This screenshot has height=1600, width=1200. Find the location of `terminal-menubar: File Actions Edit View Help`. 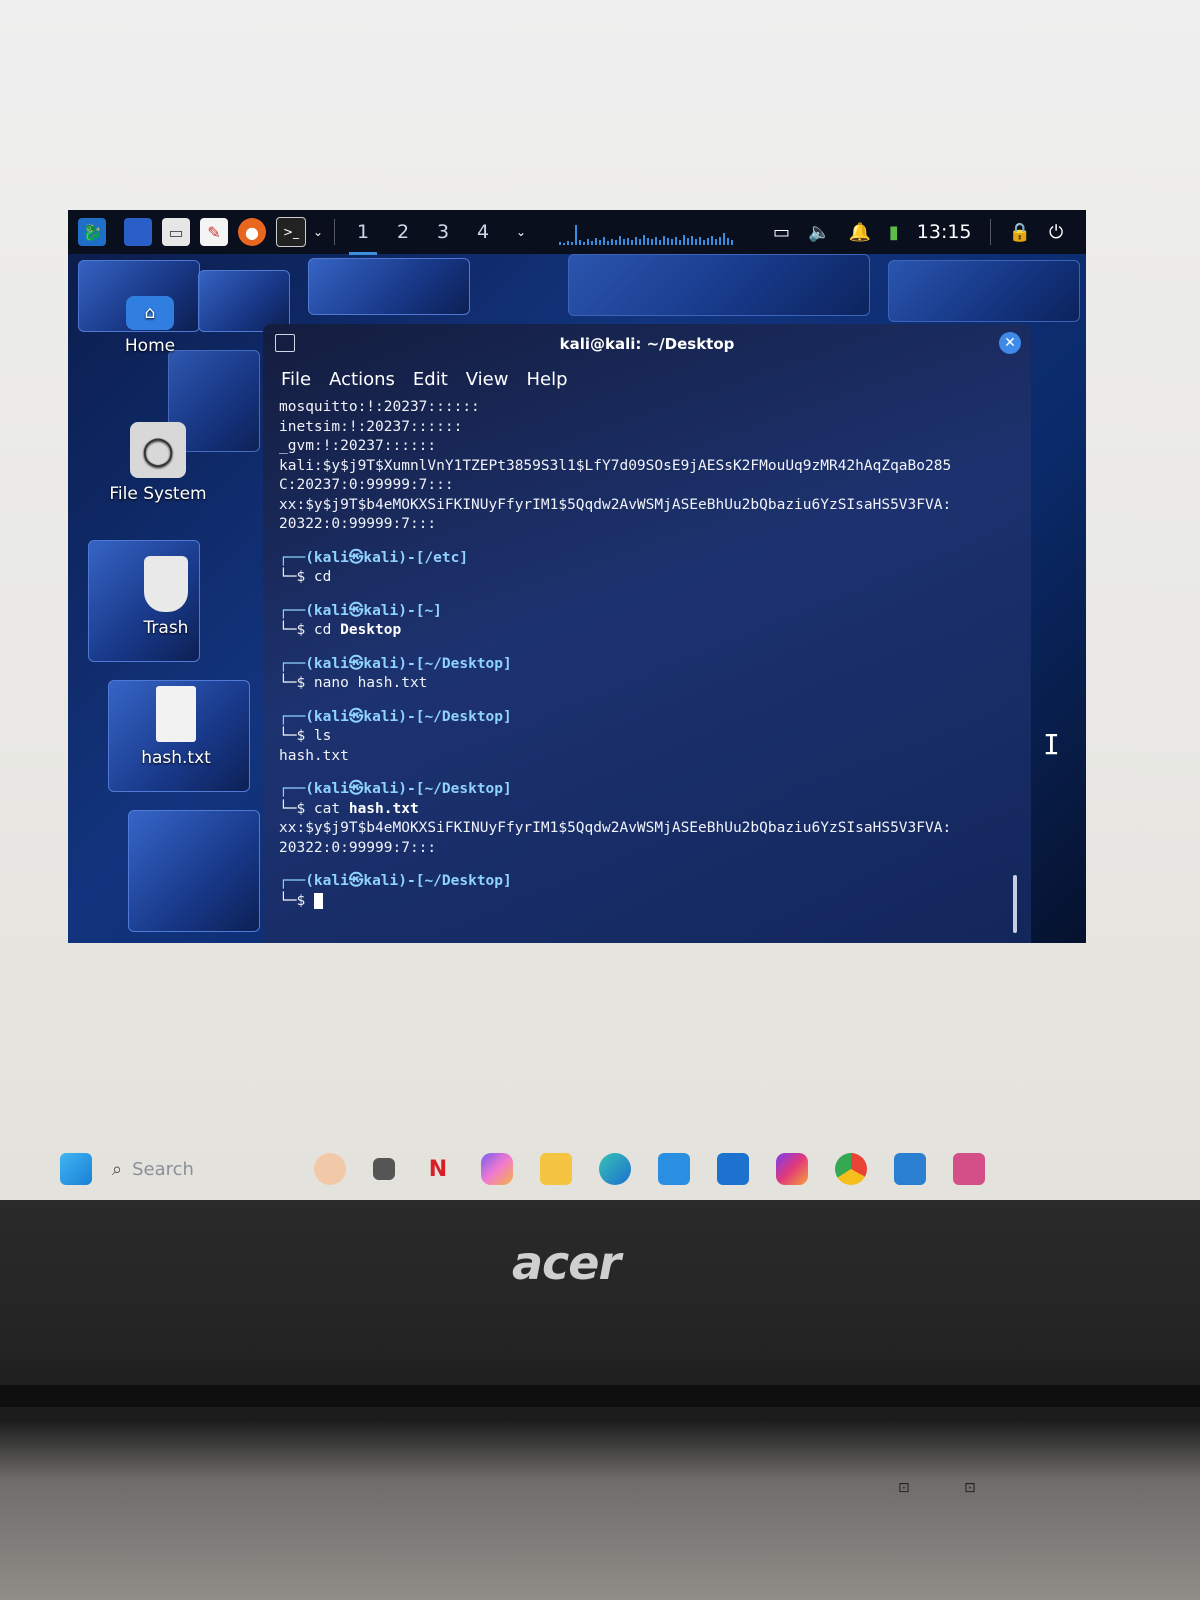

terminal-menubar: File Actions Edit View Help is located at coordinates (647, 379).